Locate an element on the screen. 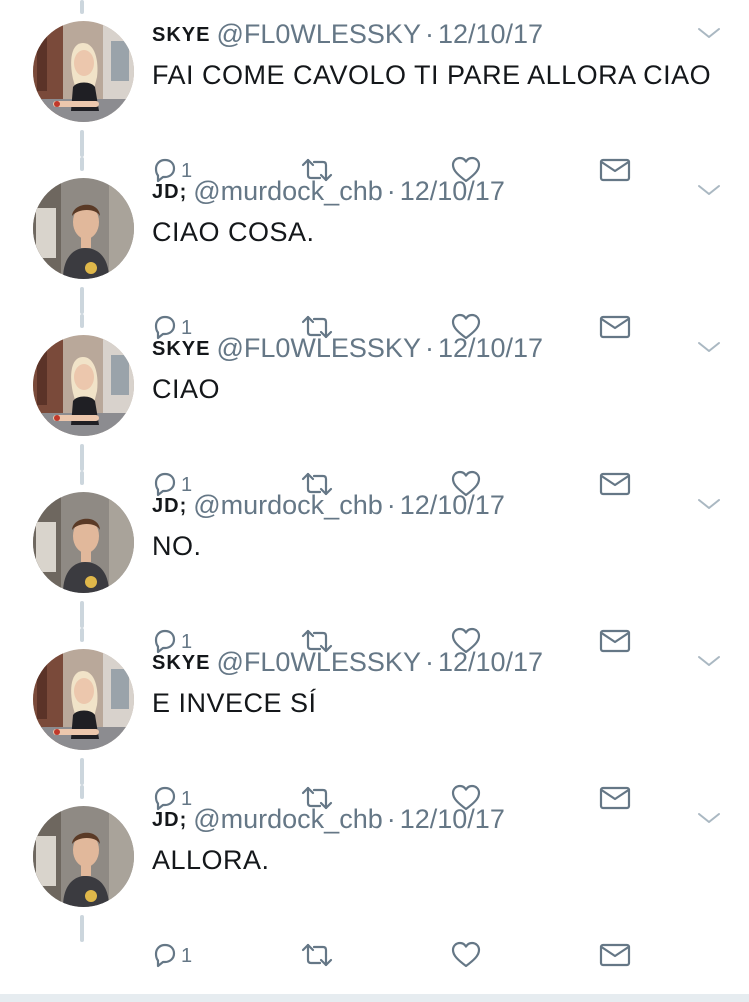 The height and width of the screenshot is (1002, 749). tweet-text: NO. is located at coordinates (177, 546).